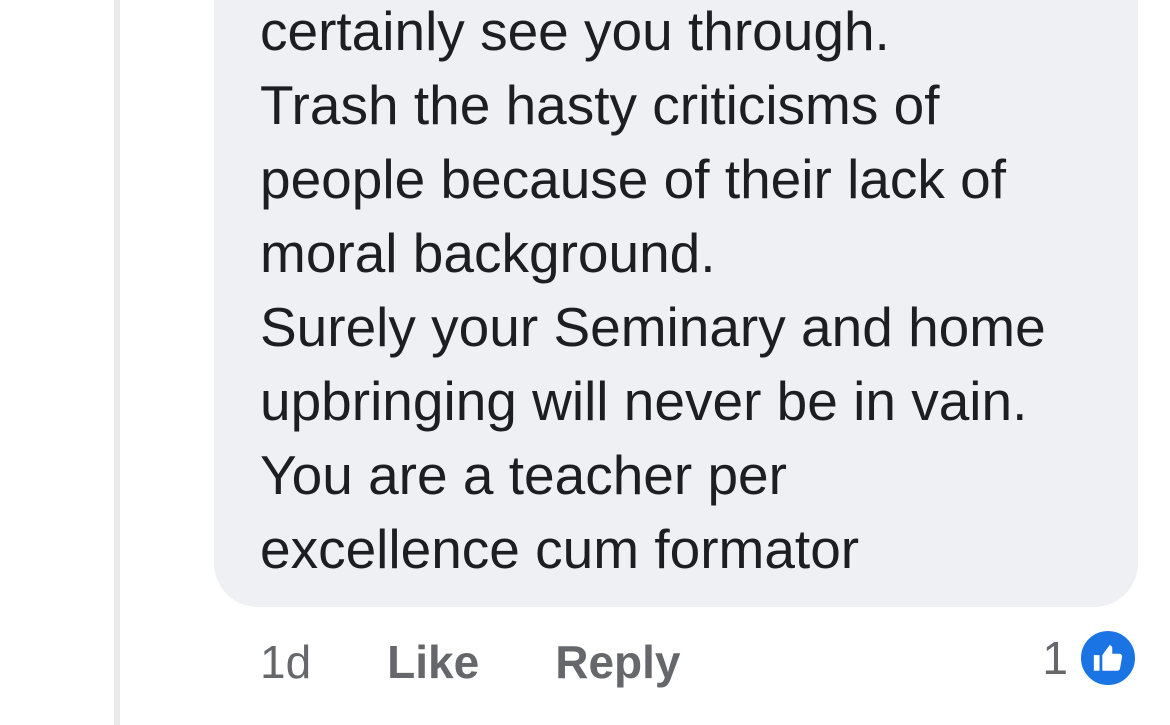 The height and width of the screenshot is (725, 1170). Describe the element at coordinates (653, 327) in the screenshot. I see `comment-line: Surely your Seminary and home` at that location.